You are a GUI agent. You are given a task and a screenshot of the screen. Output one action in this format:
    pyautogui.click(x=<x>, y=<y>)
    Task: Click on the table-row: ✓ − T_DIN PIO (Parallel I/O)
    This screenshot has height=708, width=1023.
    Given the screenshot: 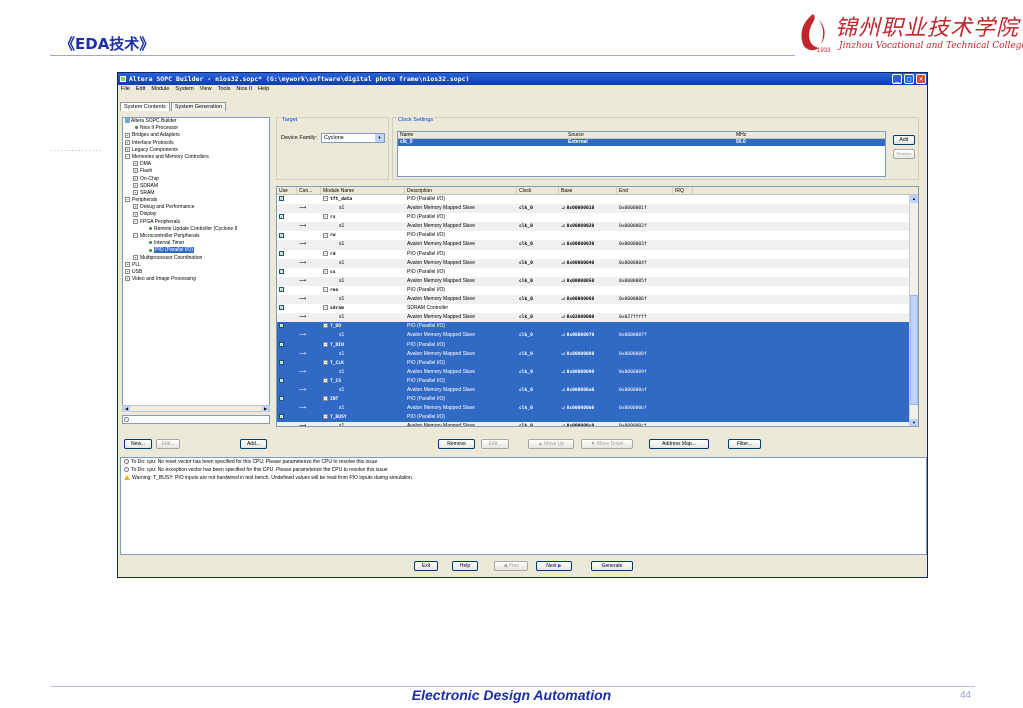 What is the action you would take?
    pyautogui.click(x=597, y=345)
    